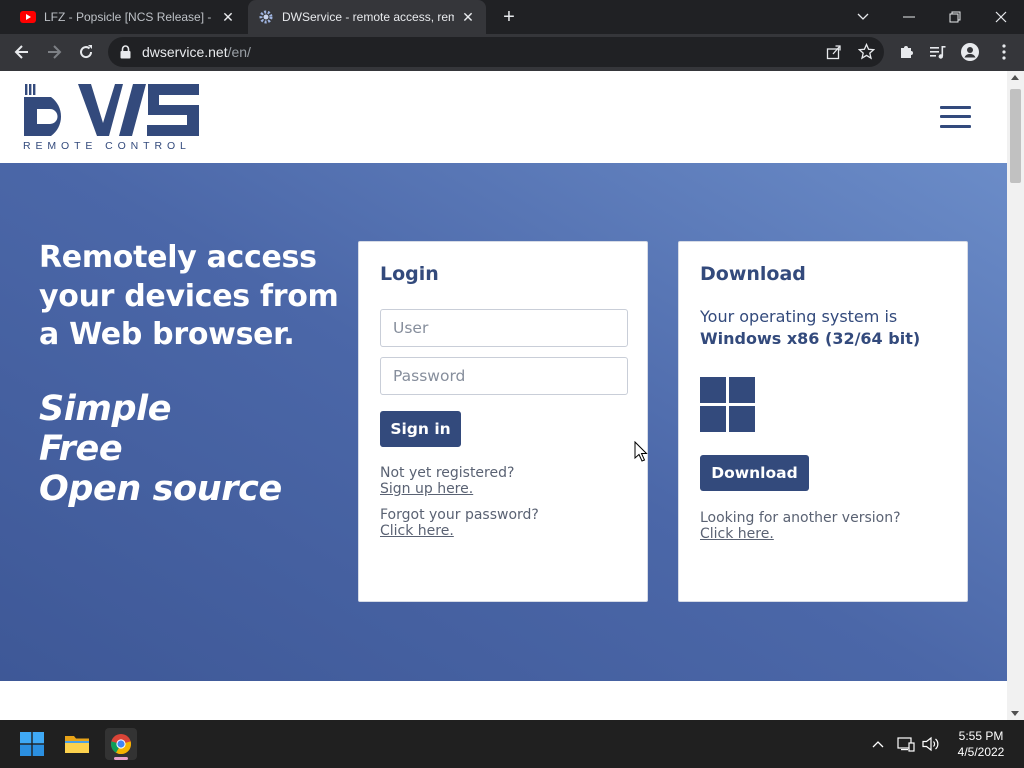 Image resolution: width=1024 pixels, height=768 pixels. I want to click on media-control-icon, so click(938, 52).